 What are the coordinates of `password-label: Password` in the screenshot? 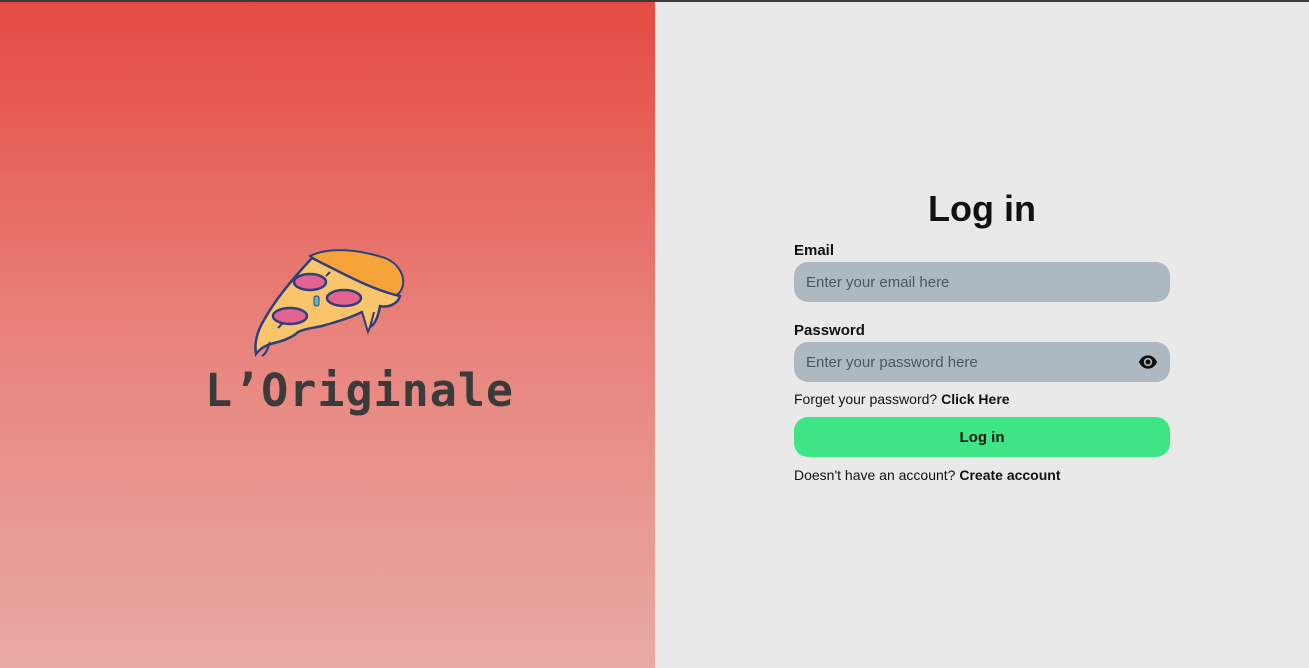 It's located at (829, 330).